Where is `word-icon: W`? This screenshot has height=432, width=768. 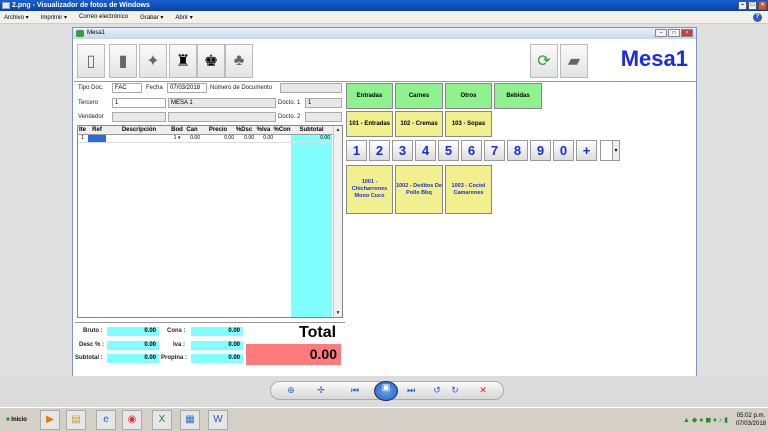 word-icon: W is located at coordinates (218, 420).